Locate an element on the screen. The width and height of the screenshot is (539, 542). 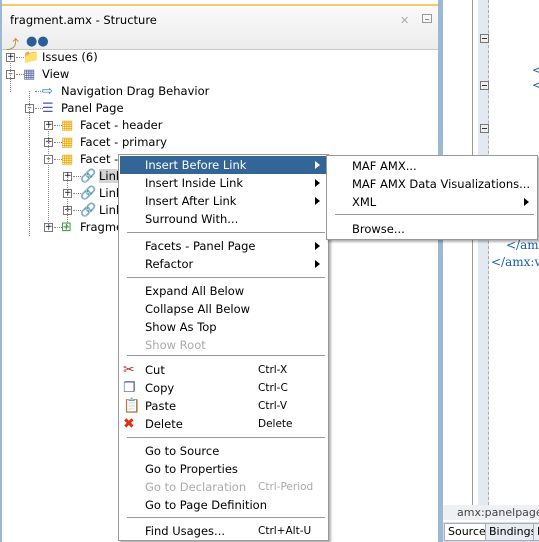
menu-item-facets-panel-page: Facets - Panel Page is located at coordinates (223, 246).